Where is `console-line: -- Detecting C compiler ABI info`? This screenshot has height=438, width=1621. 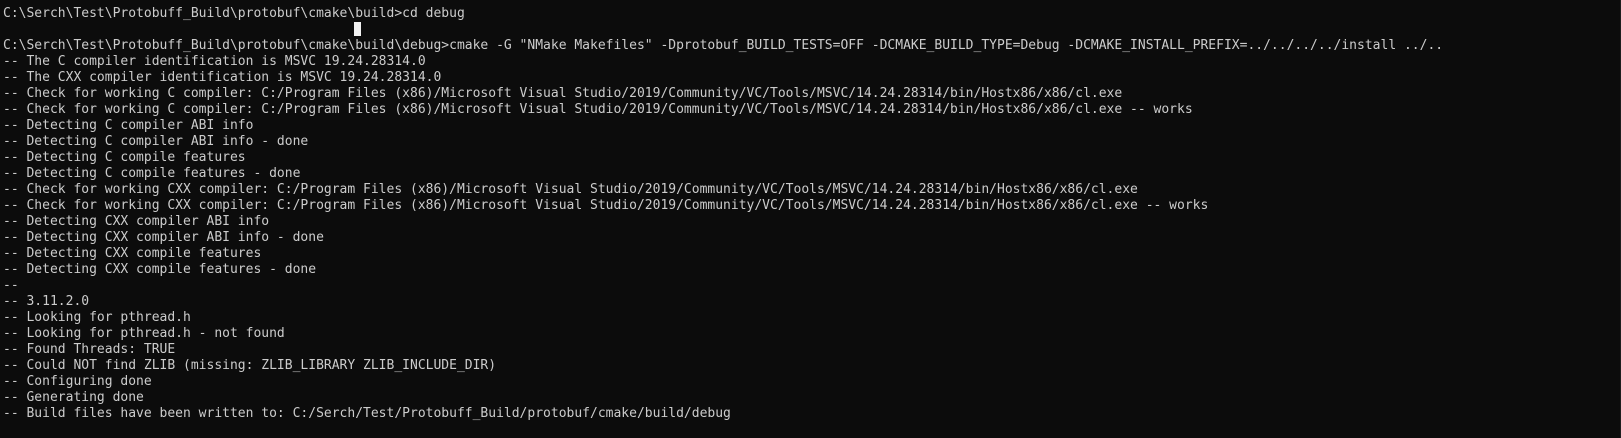
console-line: -- Detecting C compiler ABI info is located at coordinates (128, 125).